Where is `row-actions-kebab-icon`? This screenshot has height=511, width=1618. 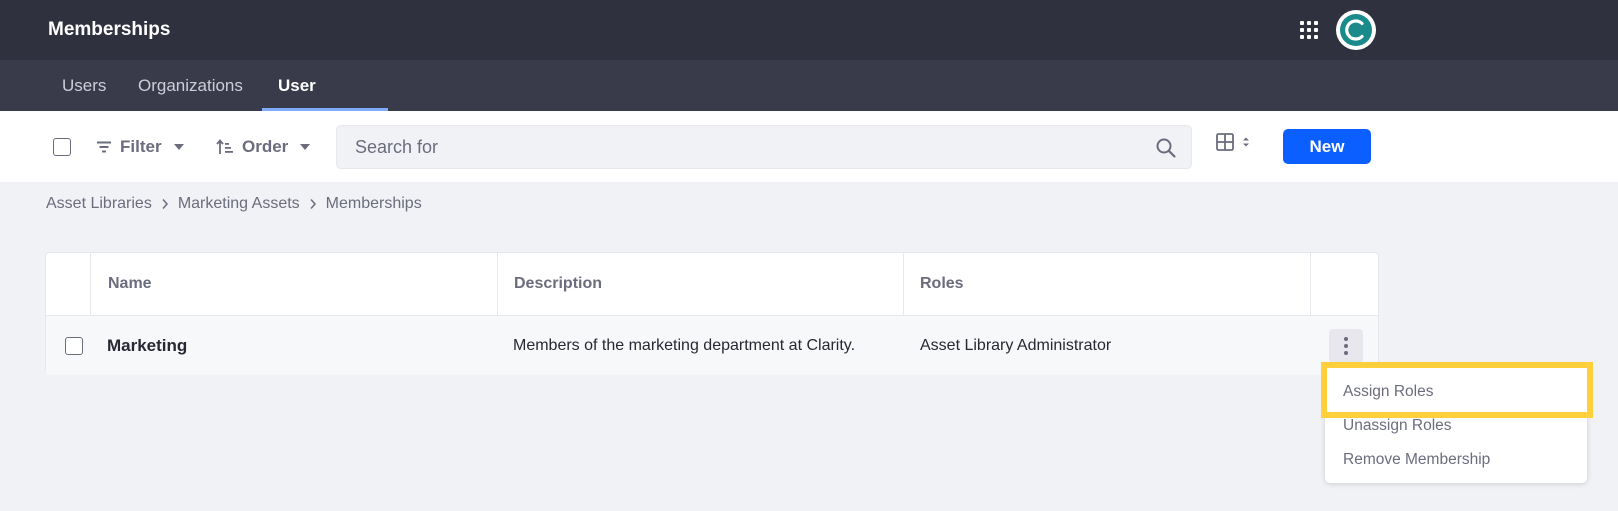
row-actions-kebab-icon is located at coordinates (1346, 346).